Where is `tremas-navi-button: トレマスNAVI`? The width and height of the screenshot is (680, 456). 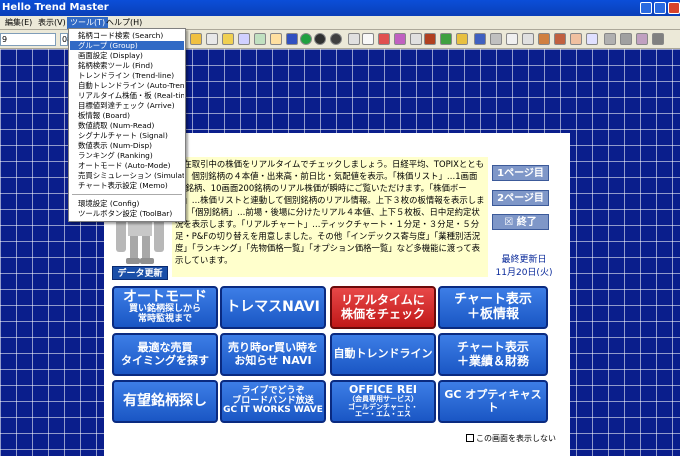 tremas-navi-button: トレマスNAVI is located at coordinates (273, 307).